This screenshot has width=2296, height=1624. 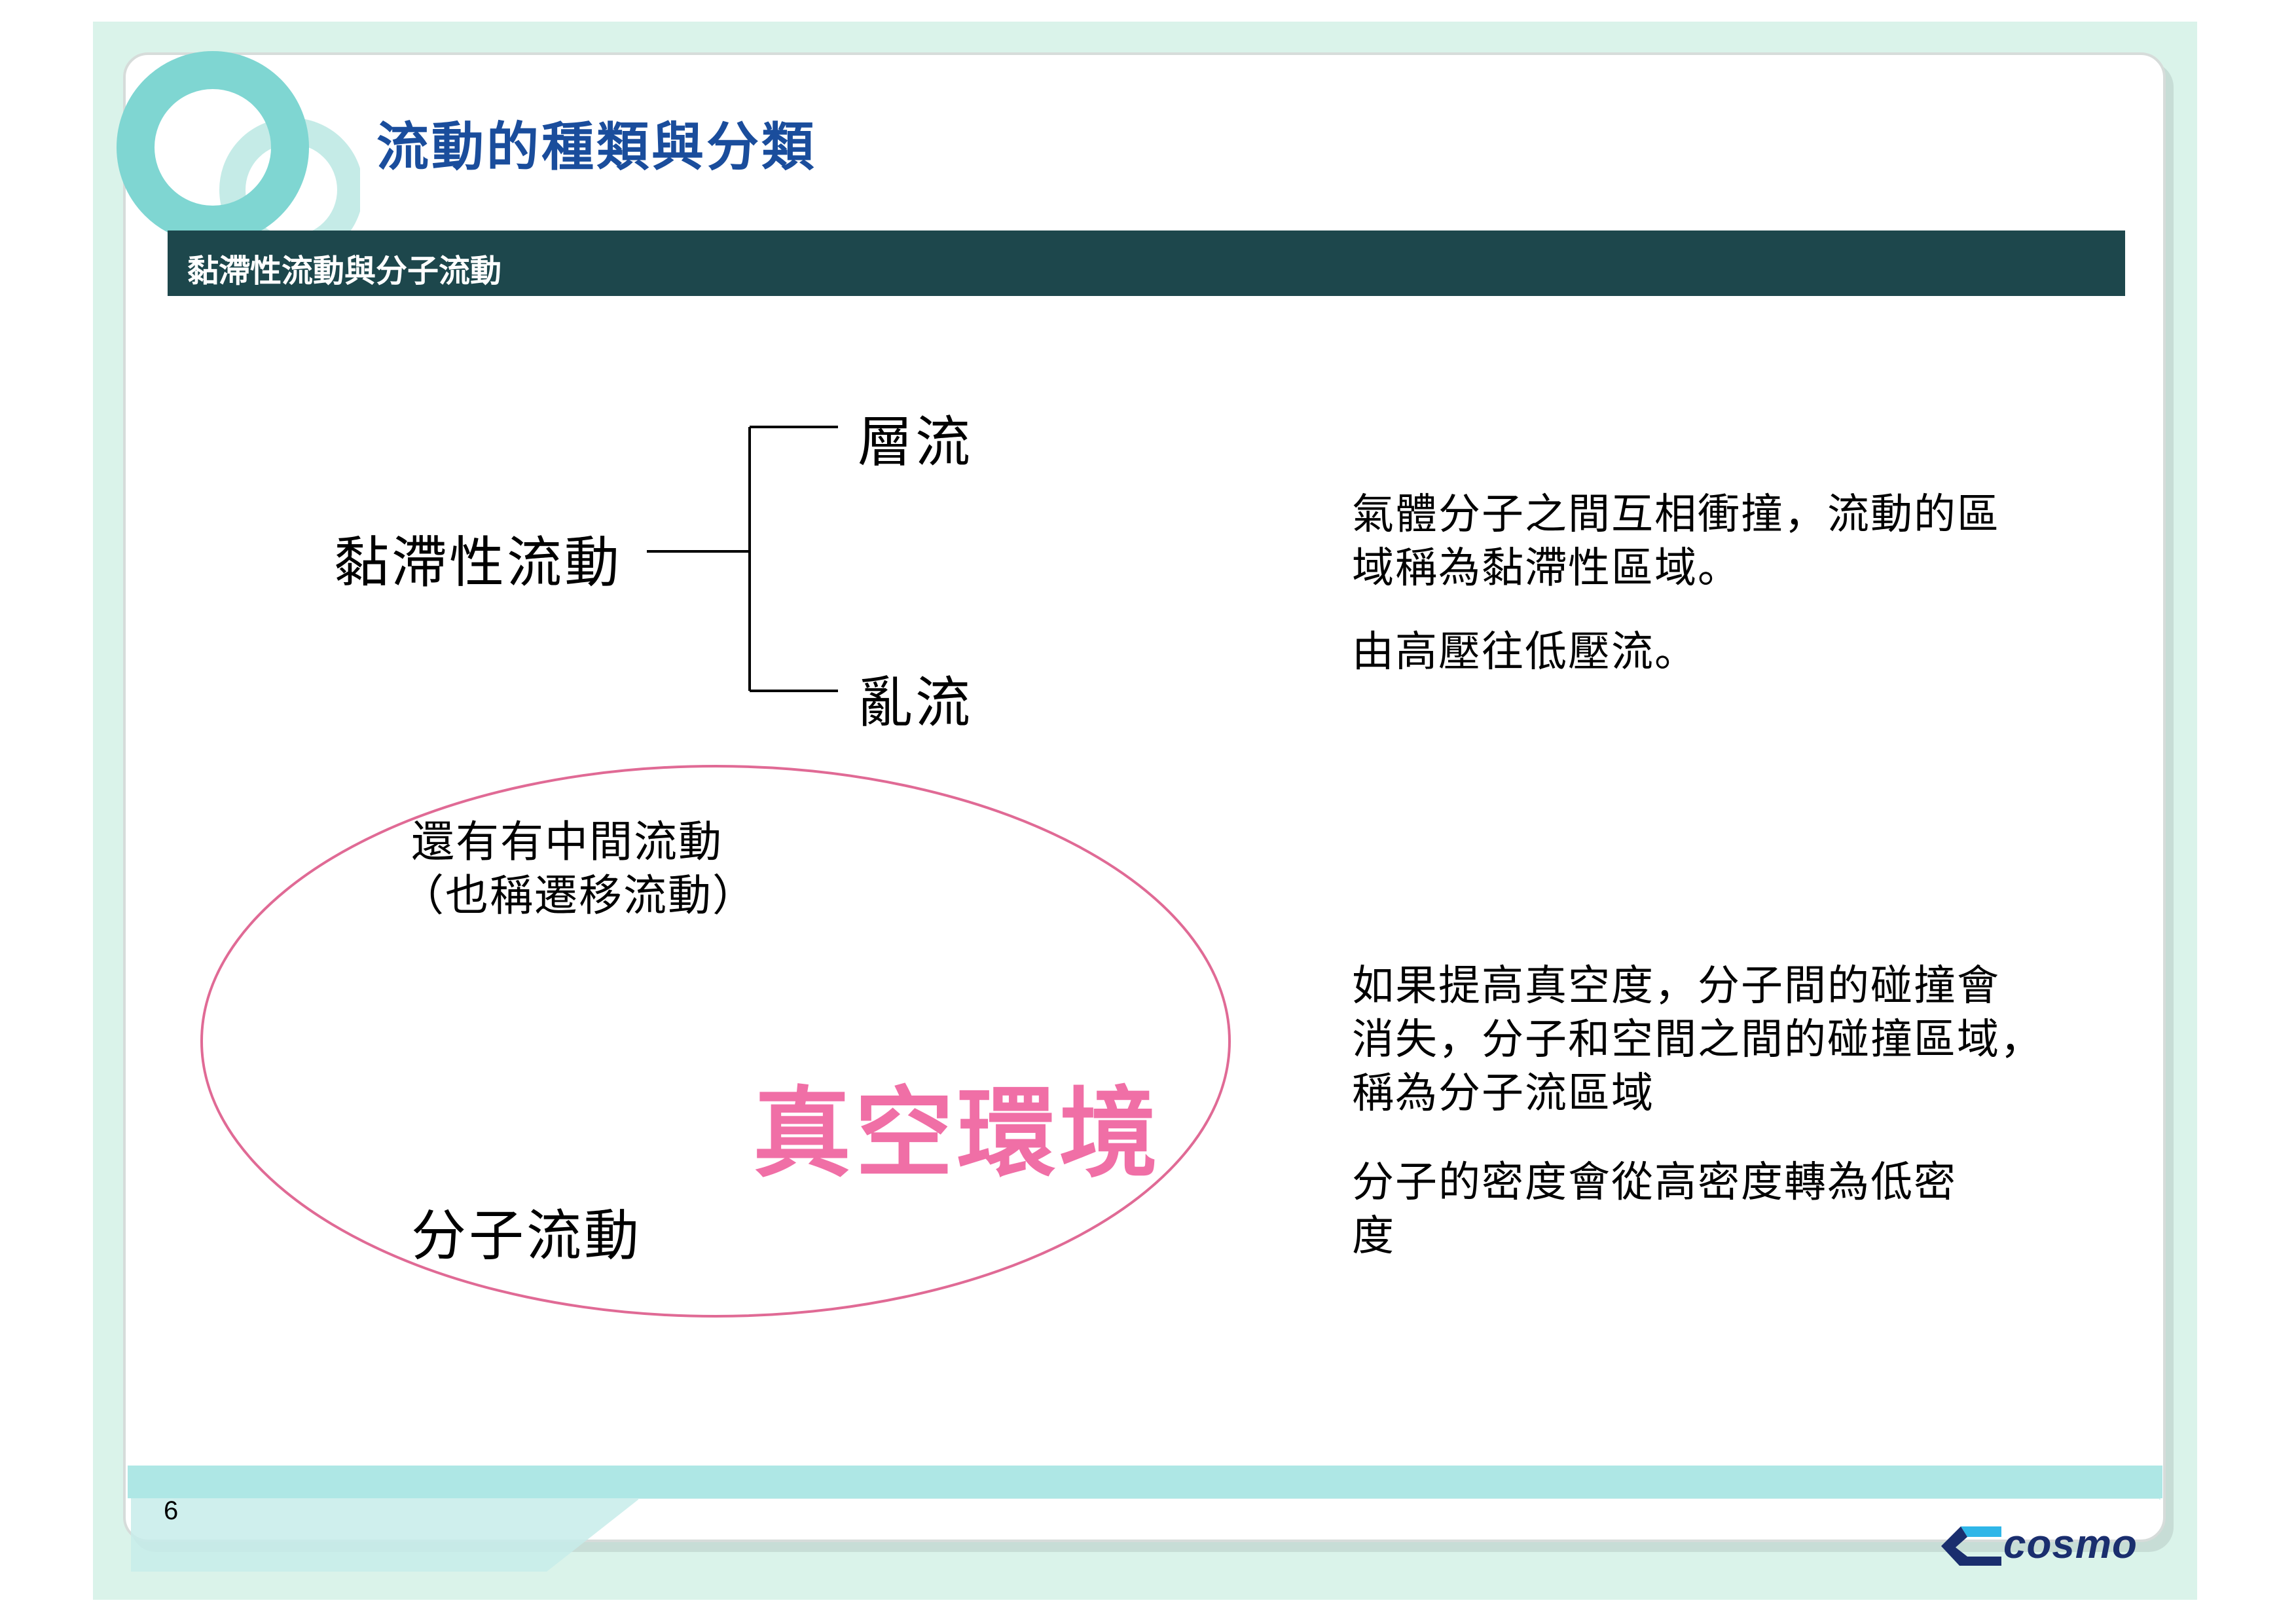 I want to click on section-header-bar: 黏滯性流動與分子流動, so click(x=1146, y=263).